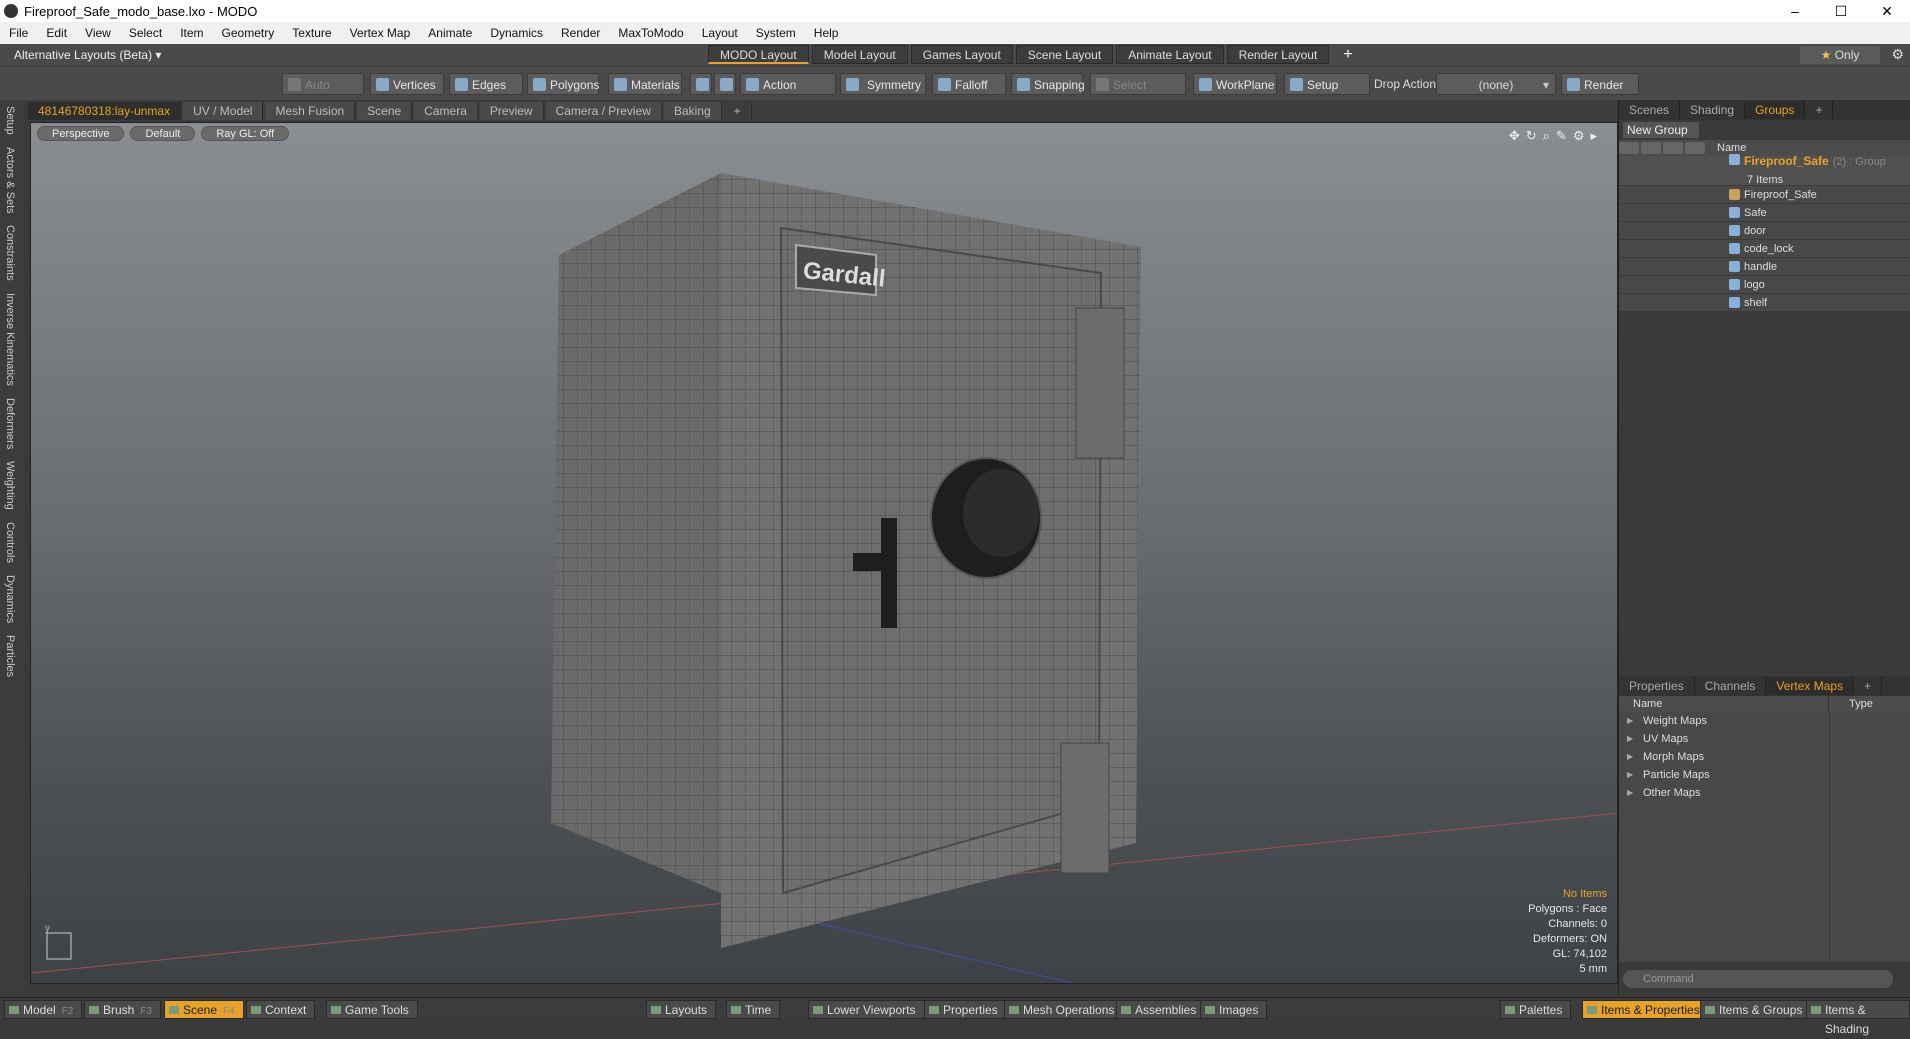  Describe the element at coordinates (1651, 148) in the screenshot. I see `render-col-icon` at that location.